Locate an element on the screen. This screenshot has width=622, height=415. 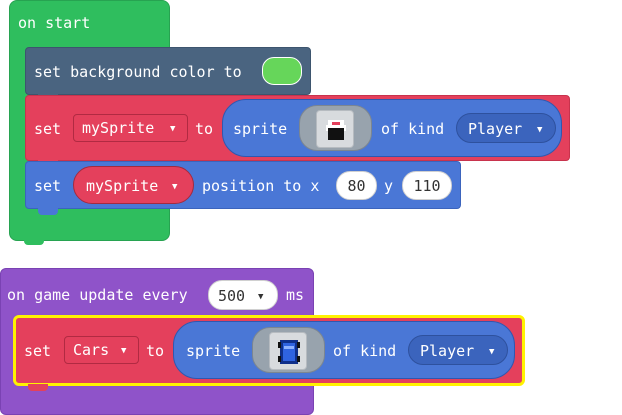
set-background-color-label: set background color to is located at coordinates (138, 72).